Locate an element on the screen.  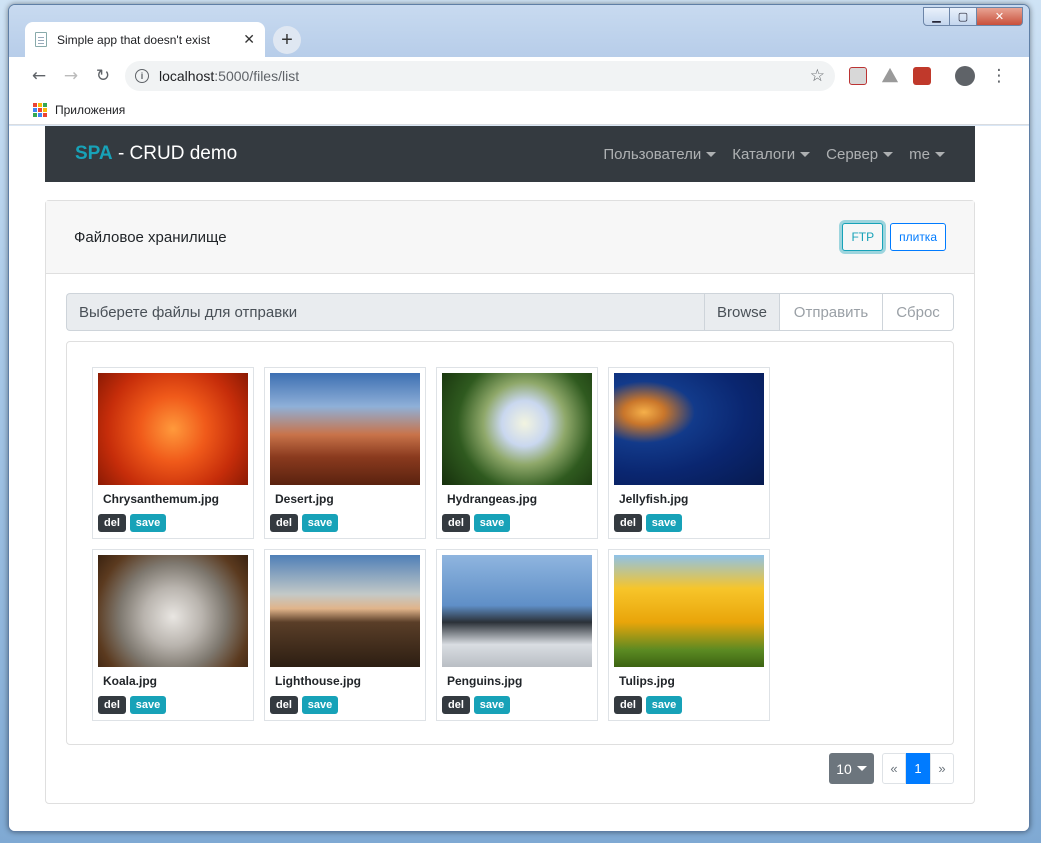
tab-title: Simple app that doesn't exist is located at coordinates (134, 39).